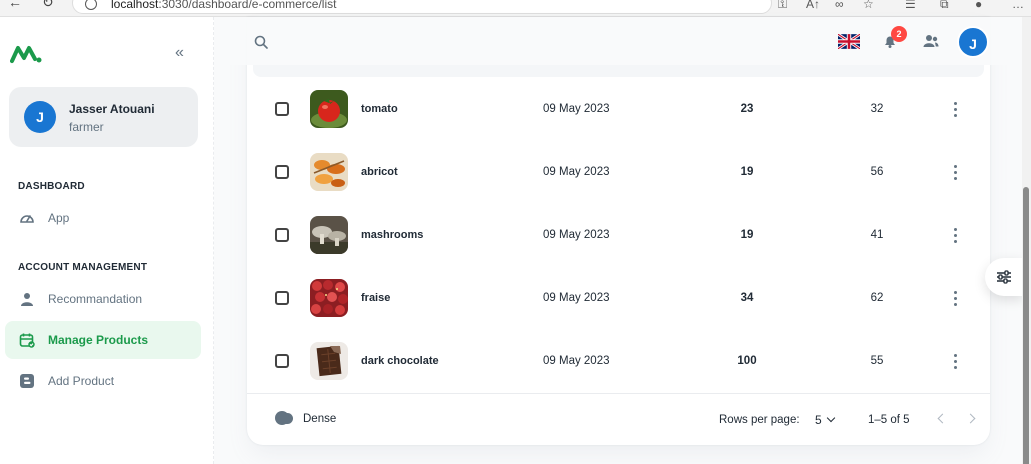 This screenshot has width=1031, height=464. I want to click on account-card: J Jasser Atouani farmer, so click(103, 117).